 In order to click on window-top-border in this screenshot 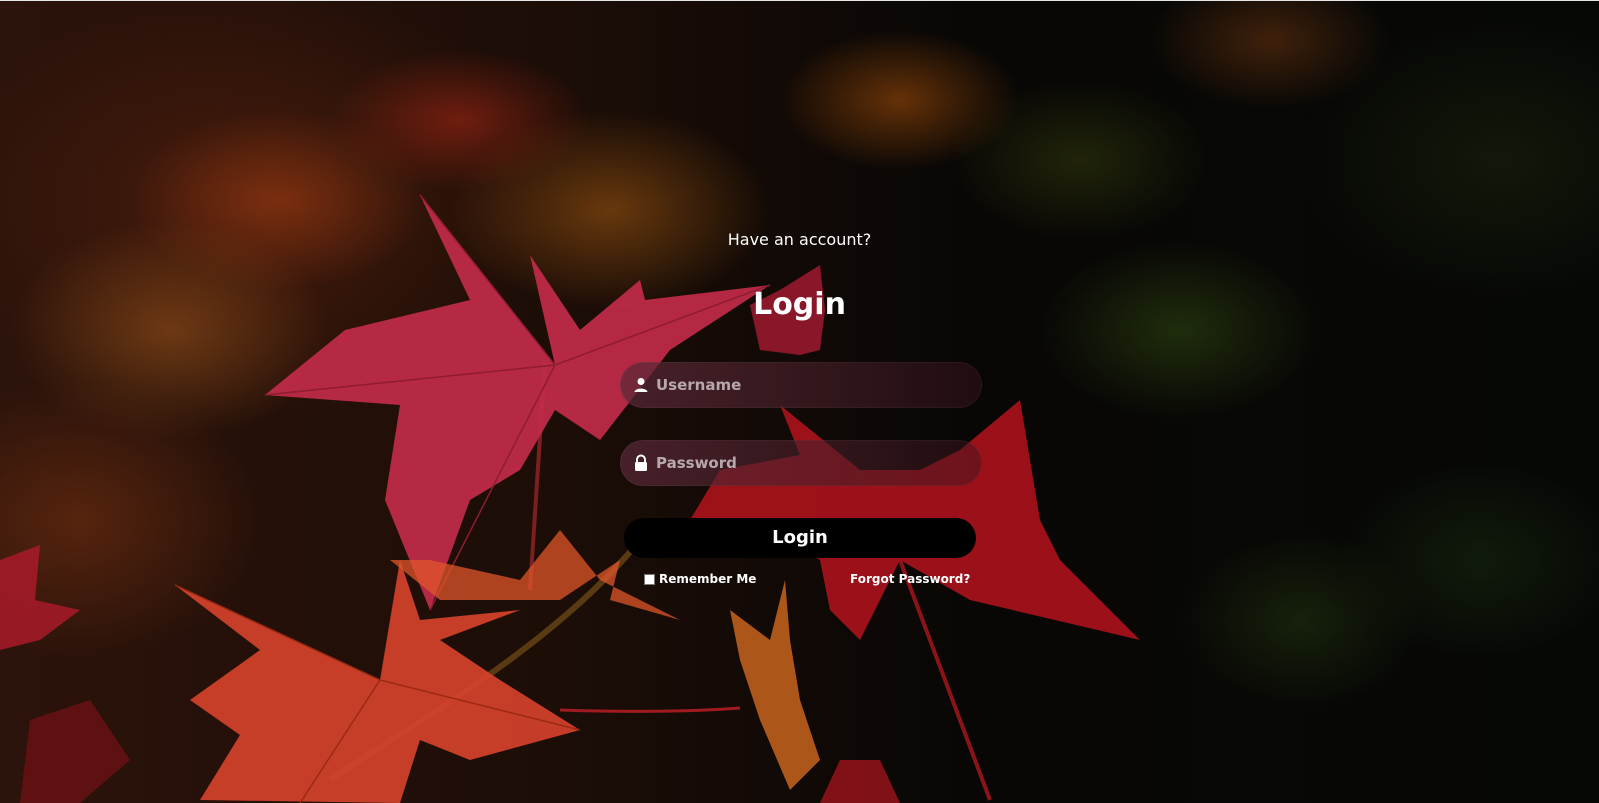, I will do `click(799, 0)`.